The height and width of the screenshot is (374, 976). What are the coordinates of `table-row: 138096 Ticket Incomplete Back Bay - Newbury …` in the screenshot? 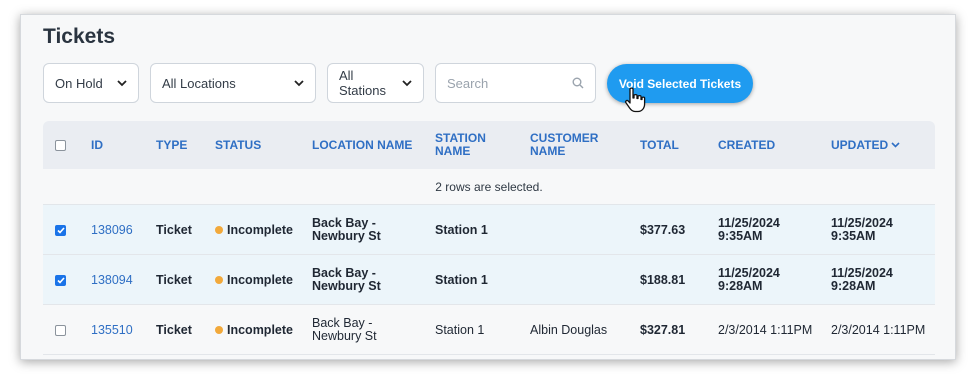 It's located at (489, 230).